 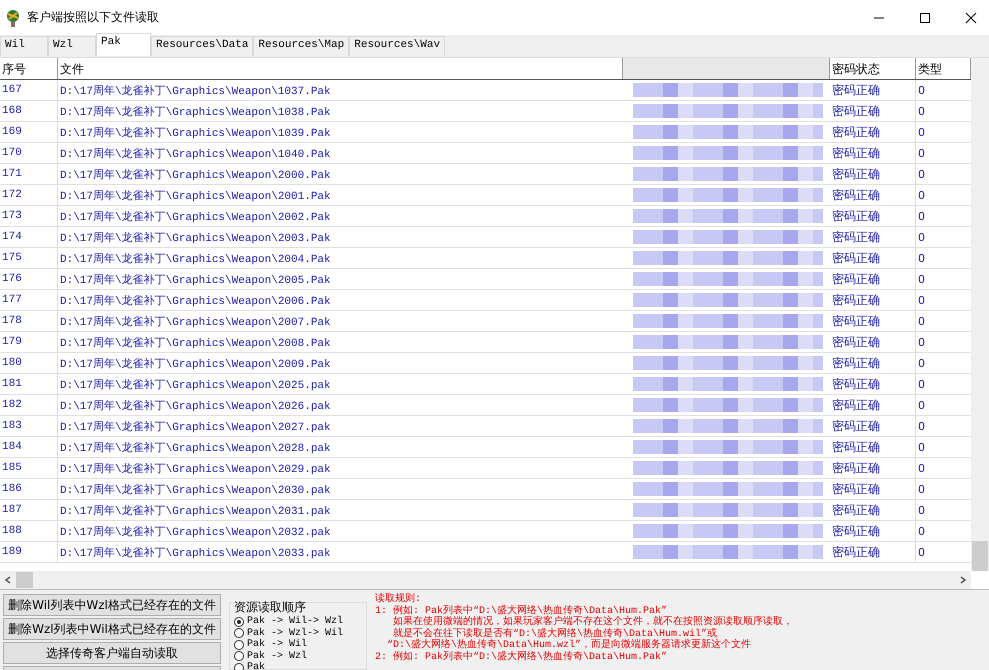 What do you see at coordinates (29, 153) in the screenshot?
I see `table-cell: 170` at bounding box center [29, 153].